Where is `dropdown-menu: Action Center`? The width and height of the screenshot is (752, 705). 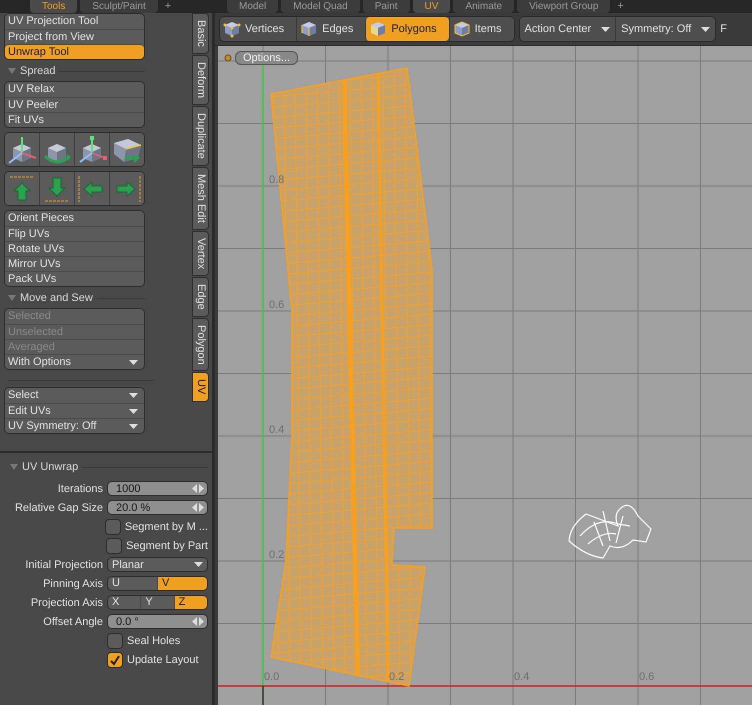
dropdown-menu: Action Center is located at coordinates (568, 29).